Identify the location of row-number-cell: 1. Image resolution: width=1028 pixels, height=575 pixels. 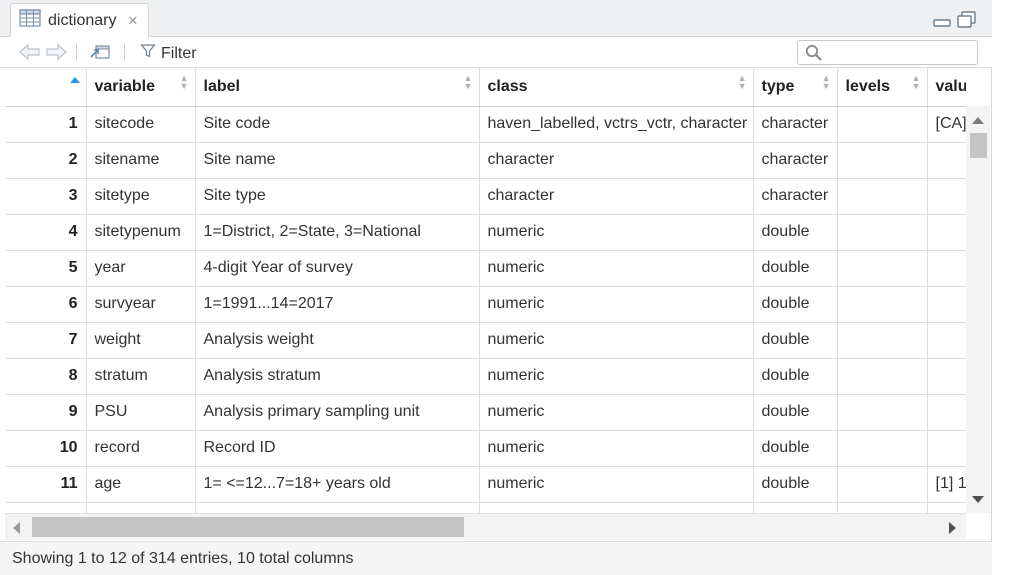
(46, 124).